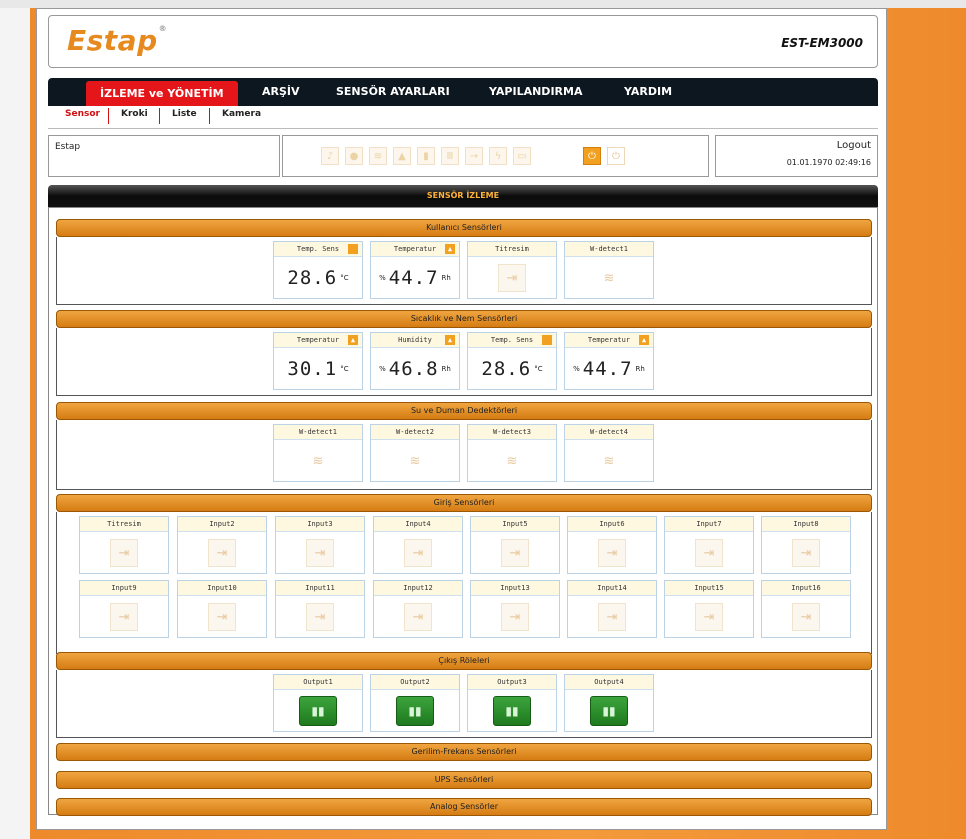 The width and height of the screenshot is (966, 839). I want to click on card-title: Titresim, so click(512, 249).